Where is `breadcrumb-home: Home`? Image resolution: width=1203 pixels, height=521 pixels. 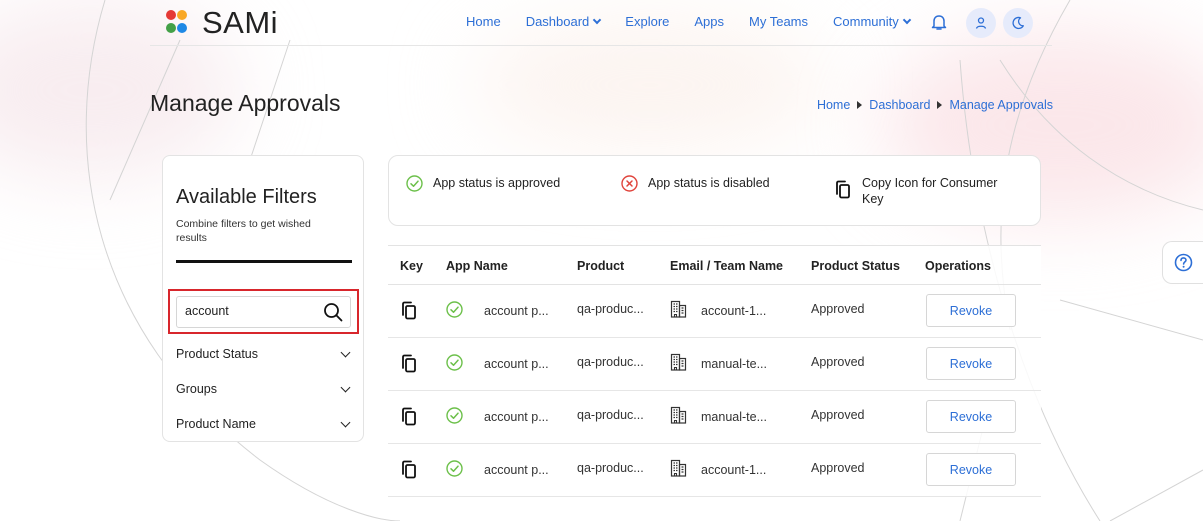 breadcrumb-home: Home is located at coordinates (833, 105).